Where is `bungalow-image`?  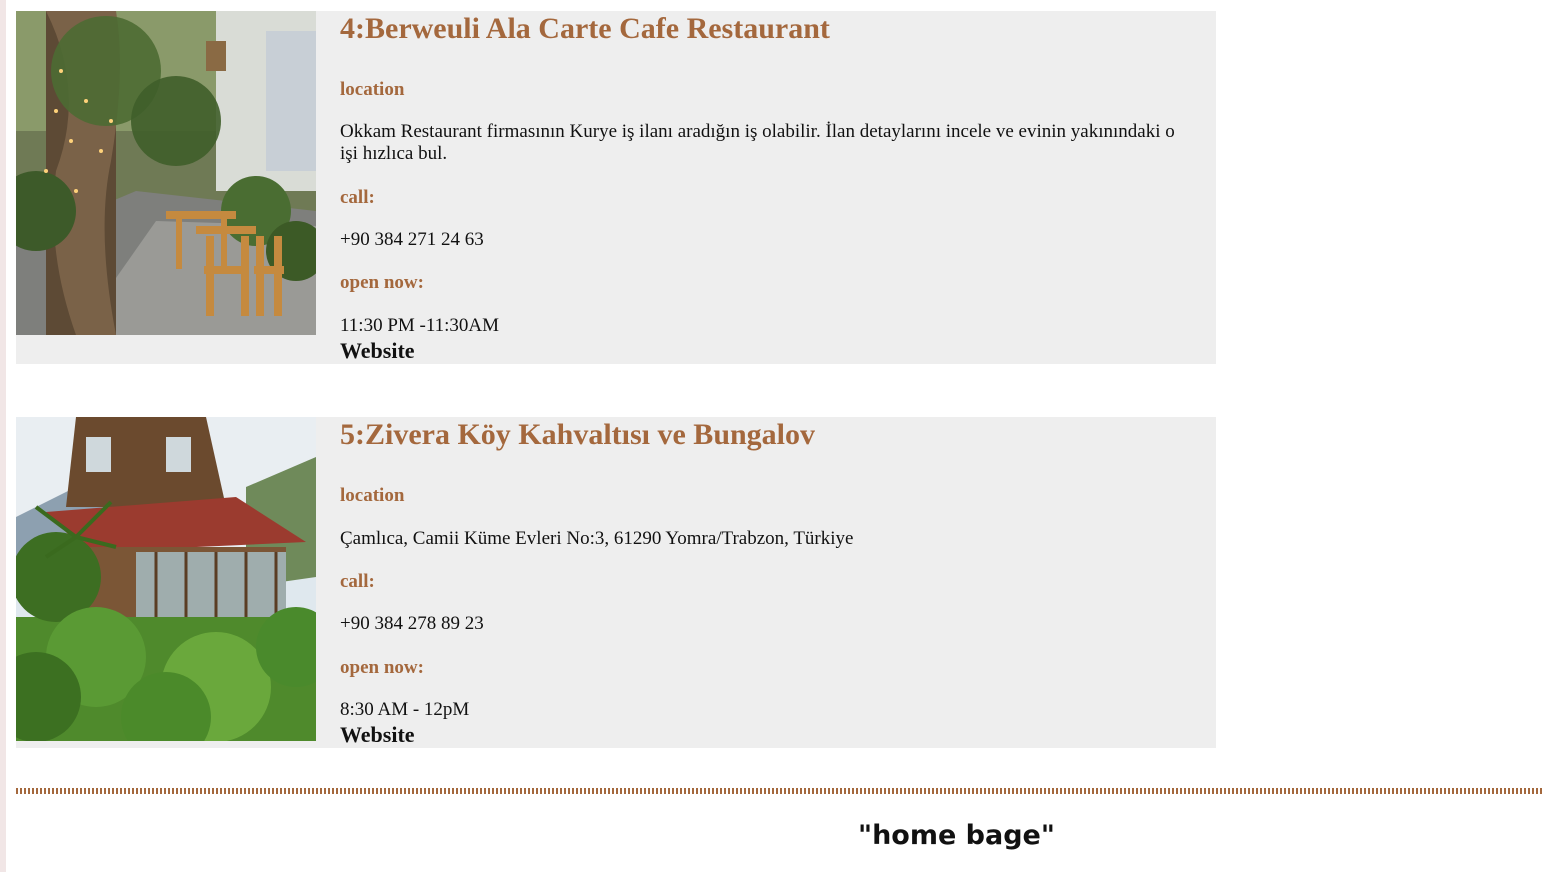
bungalow-image is located at coordinates (166, 579).